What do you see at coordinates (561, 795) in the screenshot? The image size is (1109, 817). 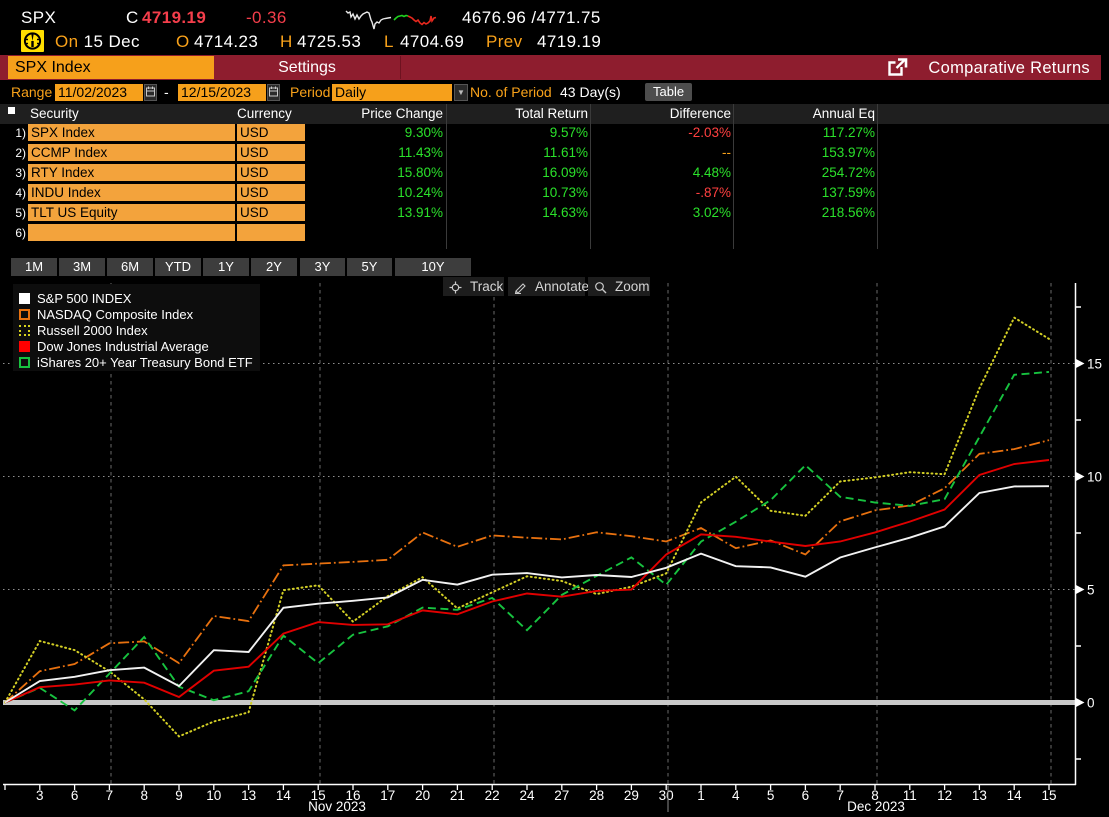 I see `svg-text: 27` at bounding box center [561, 795].